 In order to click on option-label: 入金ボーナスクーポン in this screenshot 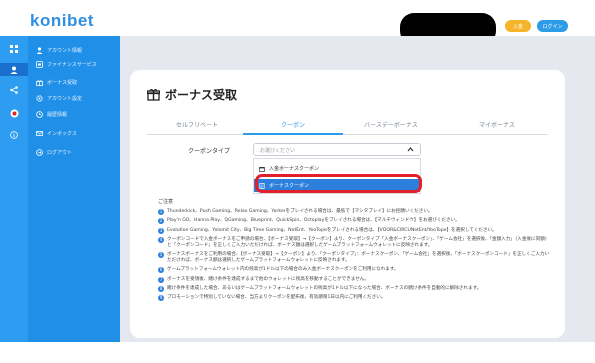, I will do `click(294, 169)`.